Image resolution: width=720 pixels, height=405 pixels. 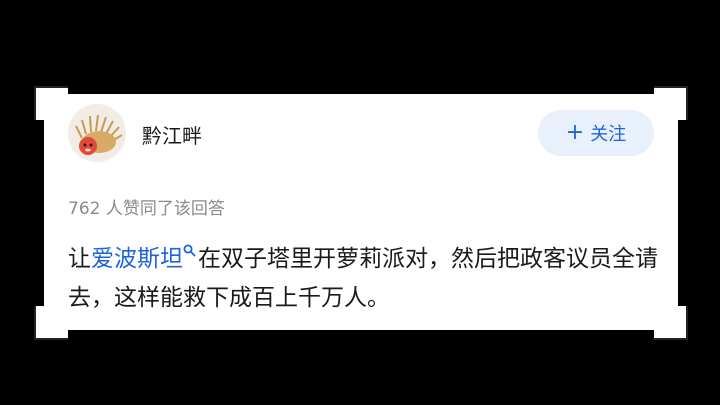 What do you see at coordinates (189, 250) in the screenshot?
I see `search-icon` at bounding box center [189, 250].